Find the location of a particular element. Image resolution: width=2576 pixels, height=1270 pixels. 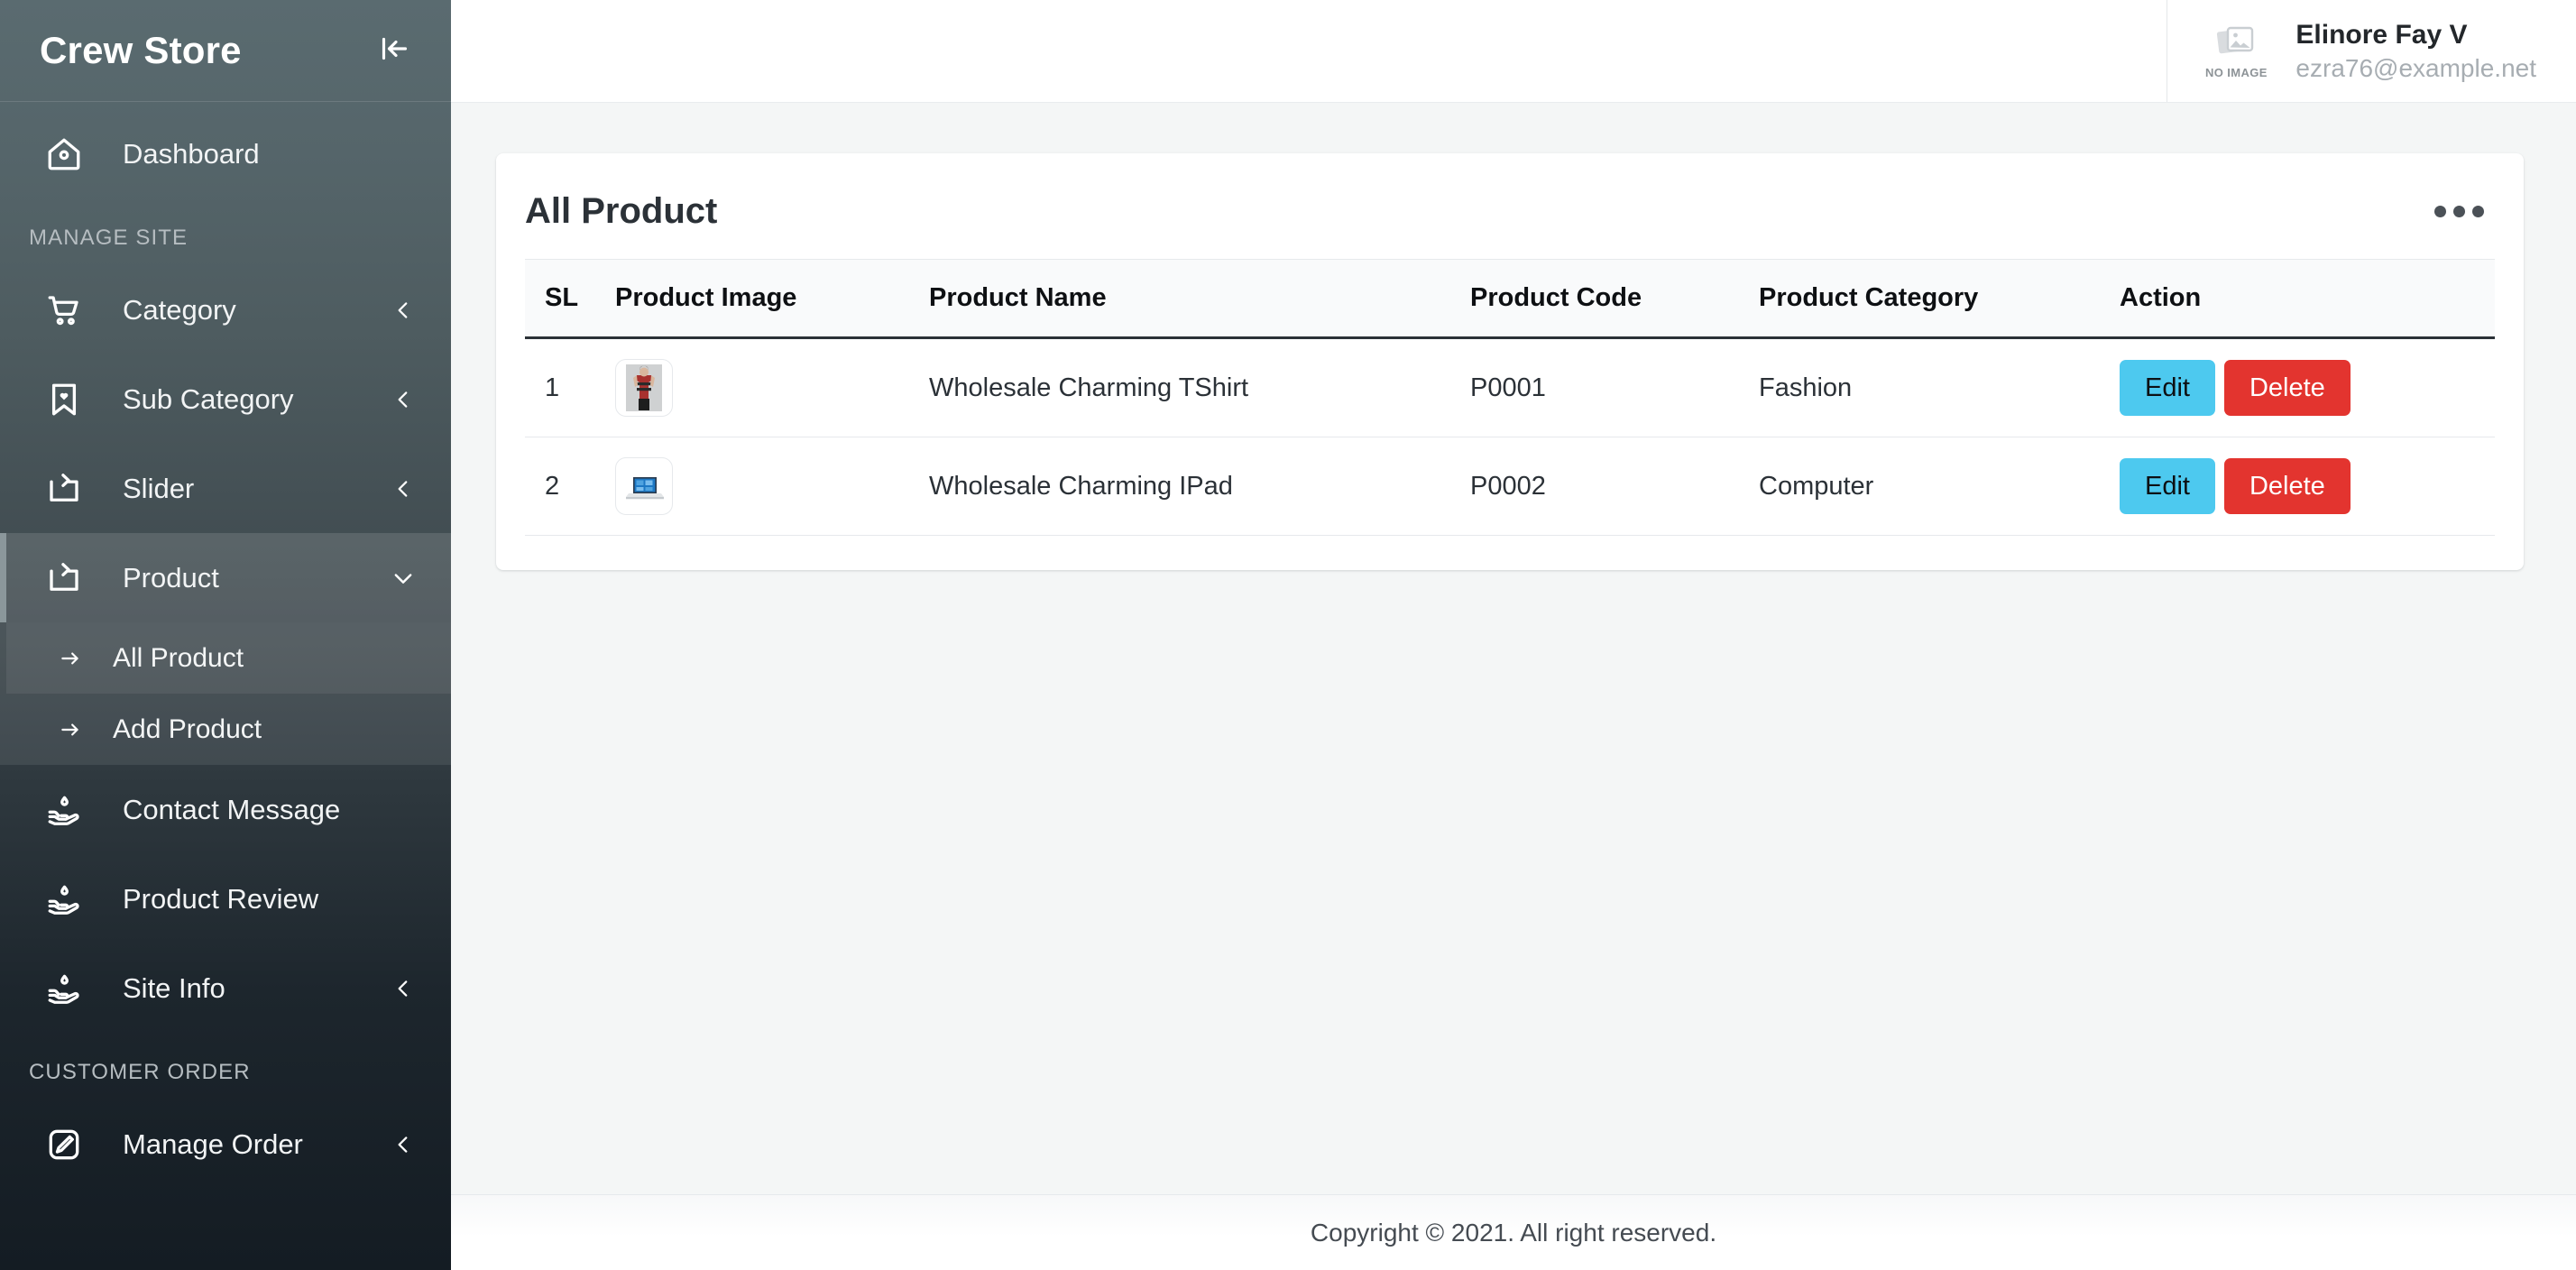

bookmark-heart-icon is located at coordinates (64, 399).